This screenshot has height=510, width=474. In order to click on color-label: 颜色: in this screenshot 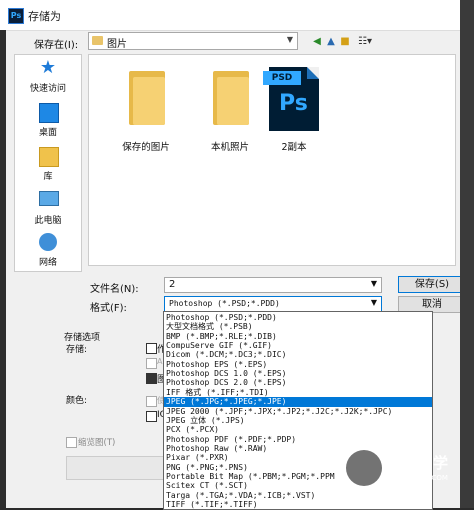, I will do `click(77, 401)`.